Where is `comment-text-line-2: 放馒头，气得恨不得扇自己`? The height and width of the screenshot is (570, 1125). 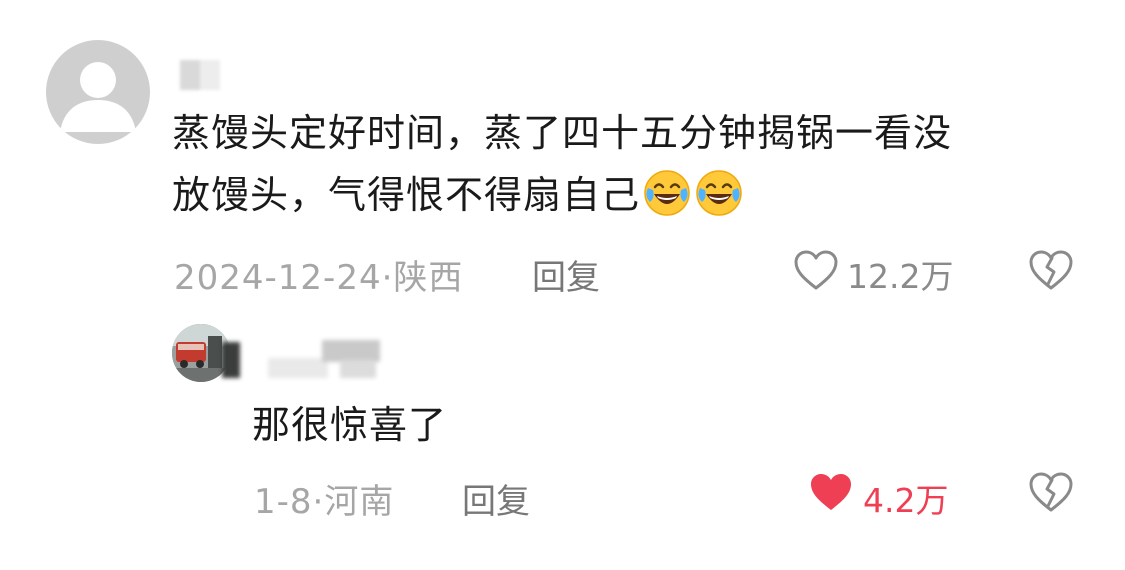
comment-text-line-2: 放馒头，气得恨不得扇自己 is located at coordinates (622, 195).